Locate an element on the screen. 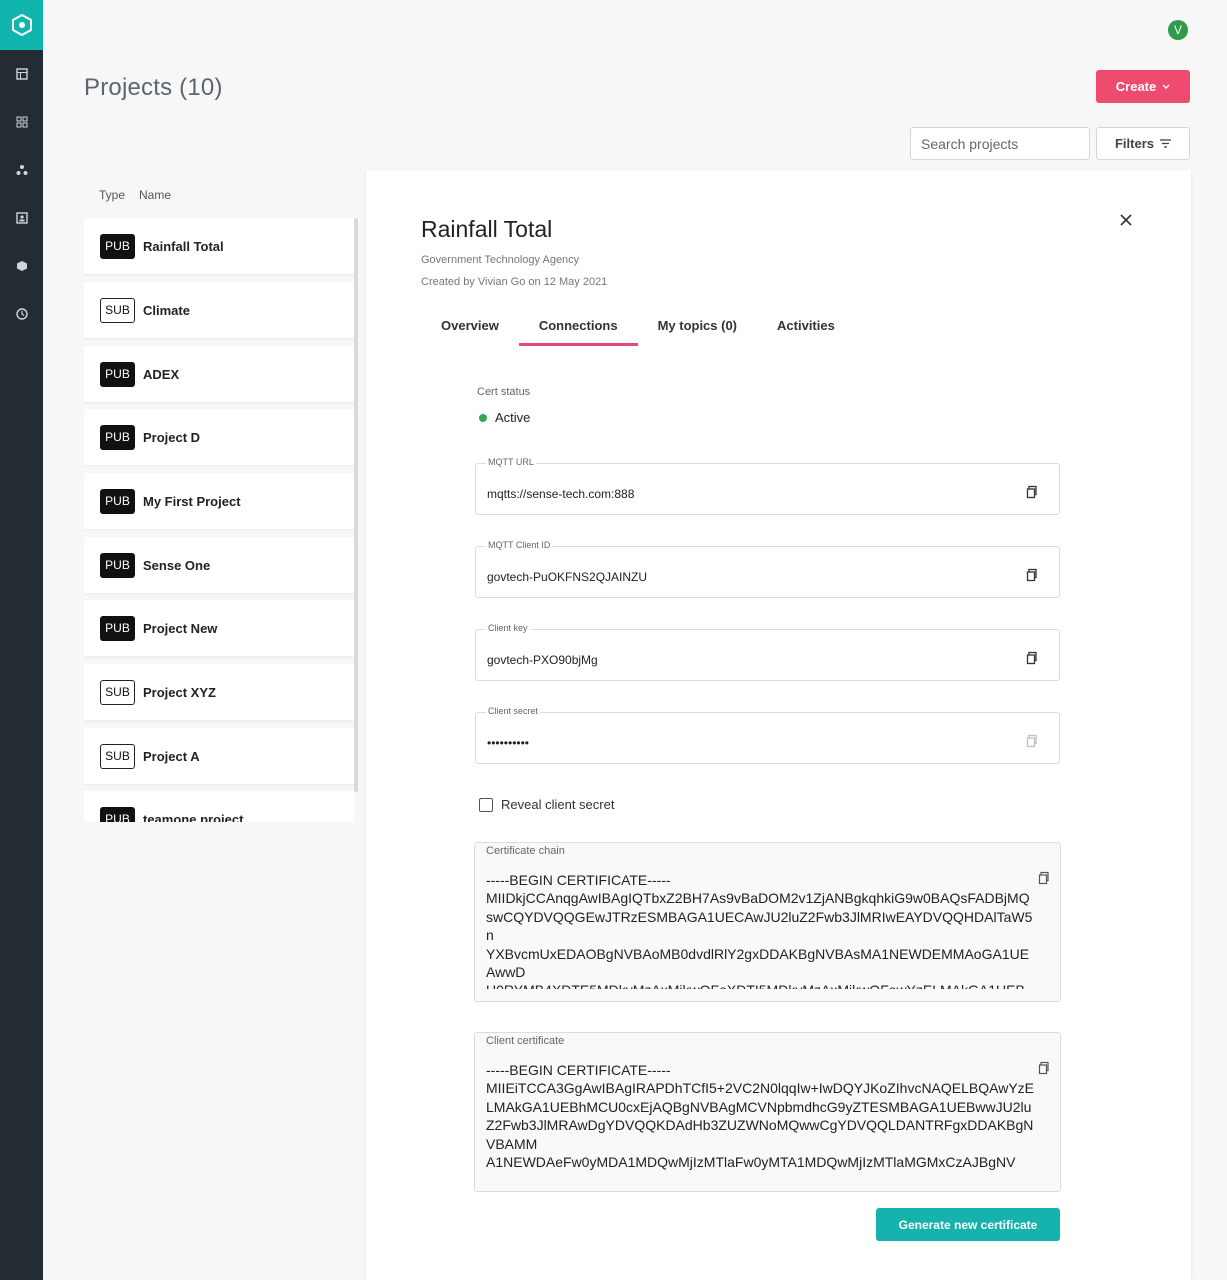 The image size is (1227, 1280). status-dot-icon is located at coordinates (483, 417).